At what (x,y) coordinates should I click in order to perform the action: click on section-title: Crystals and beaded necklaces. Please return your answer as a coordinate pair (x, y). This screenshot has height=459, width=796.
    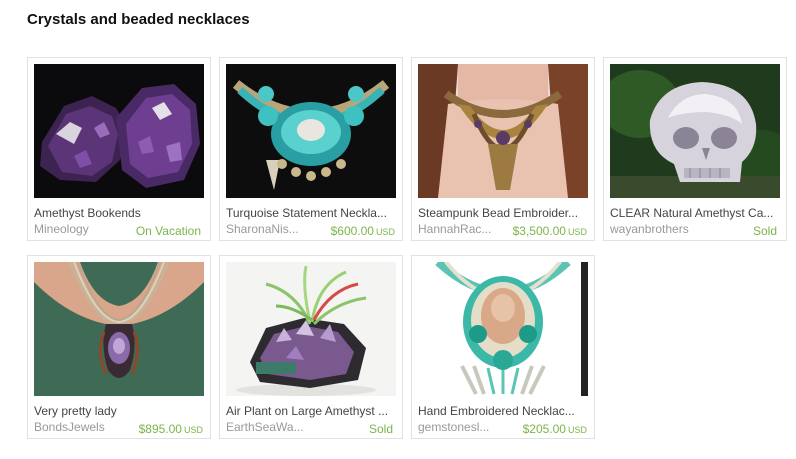
    Looking at the image, I should click on (138, 19).